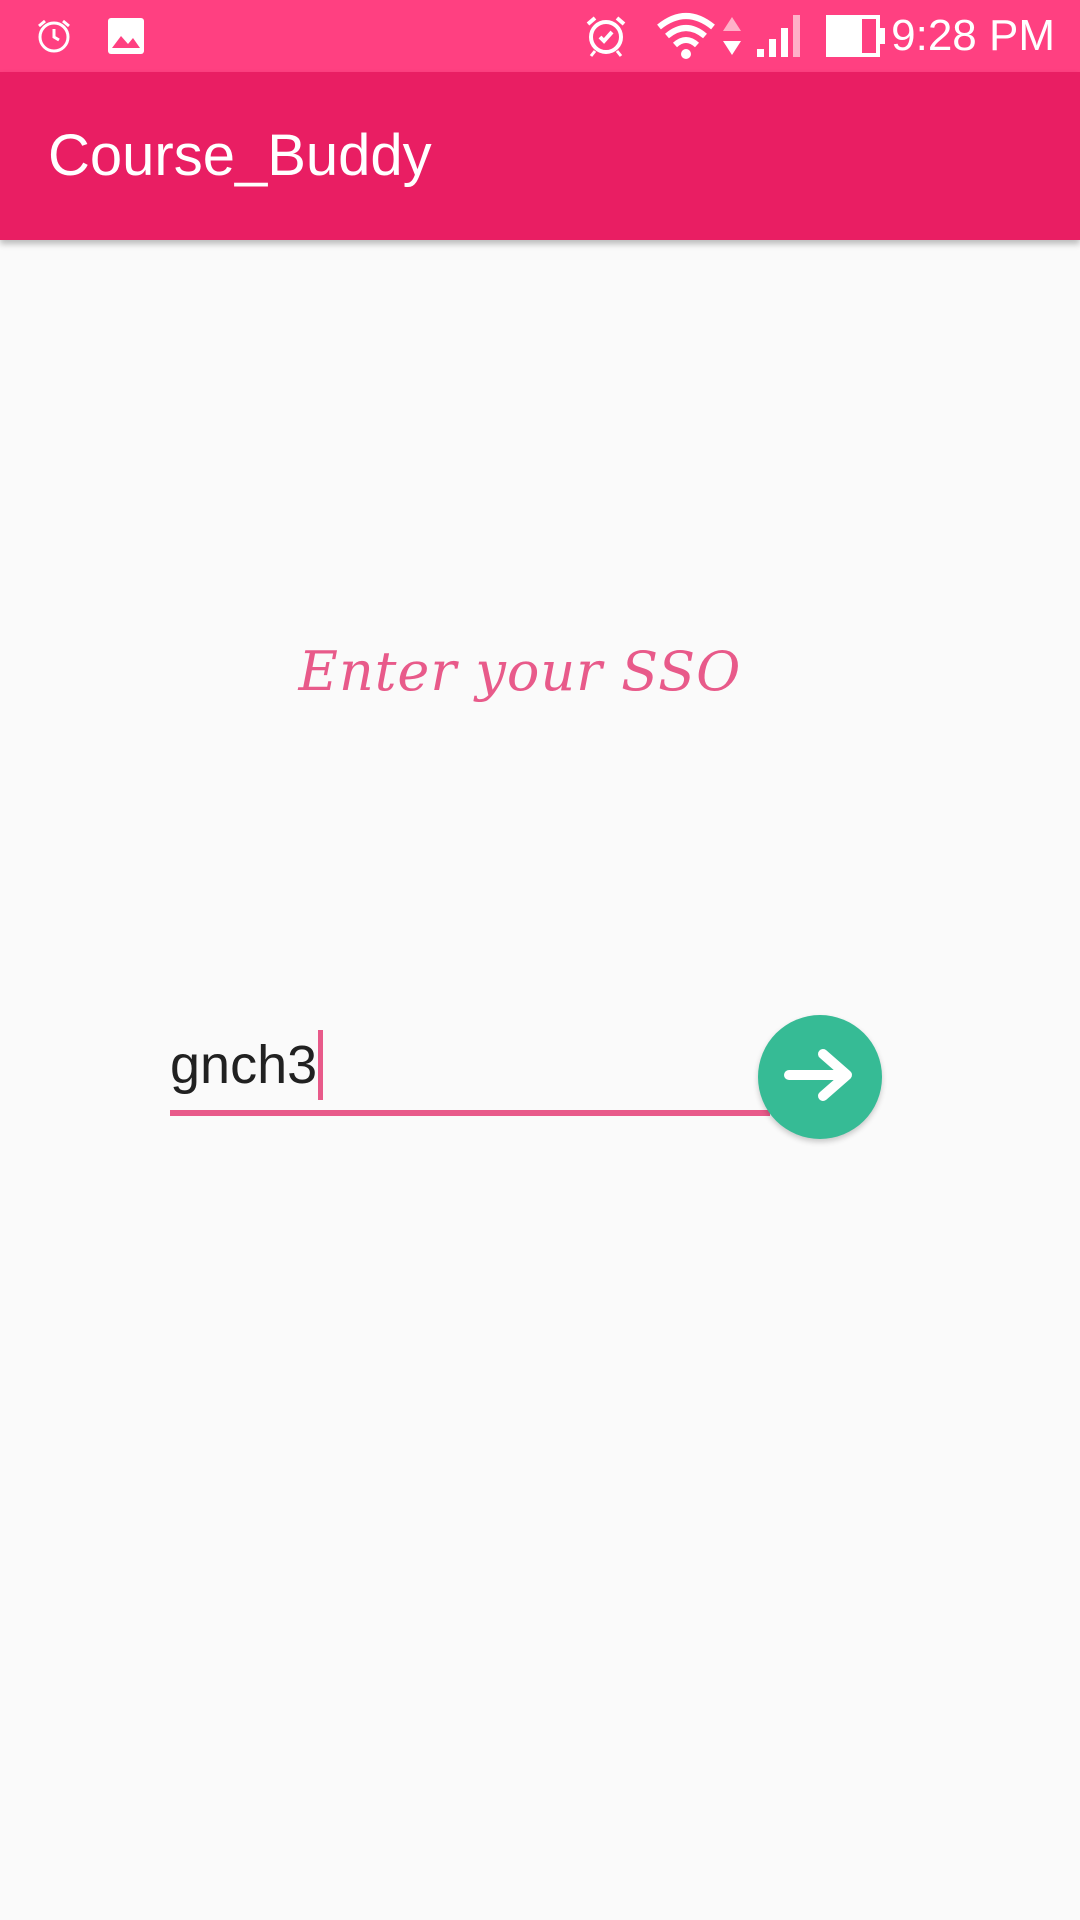 This screenshot has height=1920, width=1080. I want to click on signal-icon, so click(778, 36).